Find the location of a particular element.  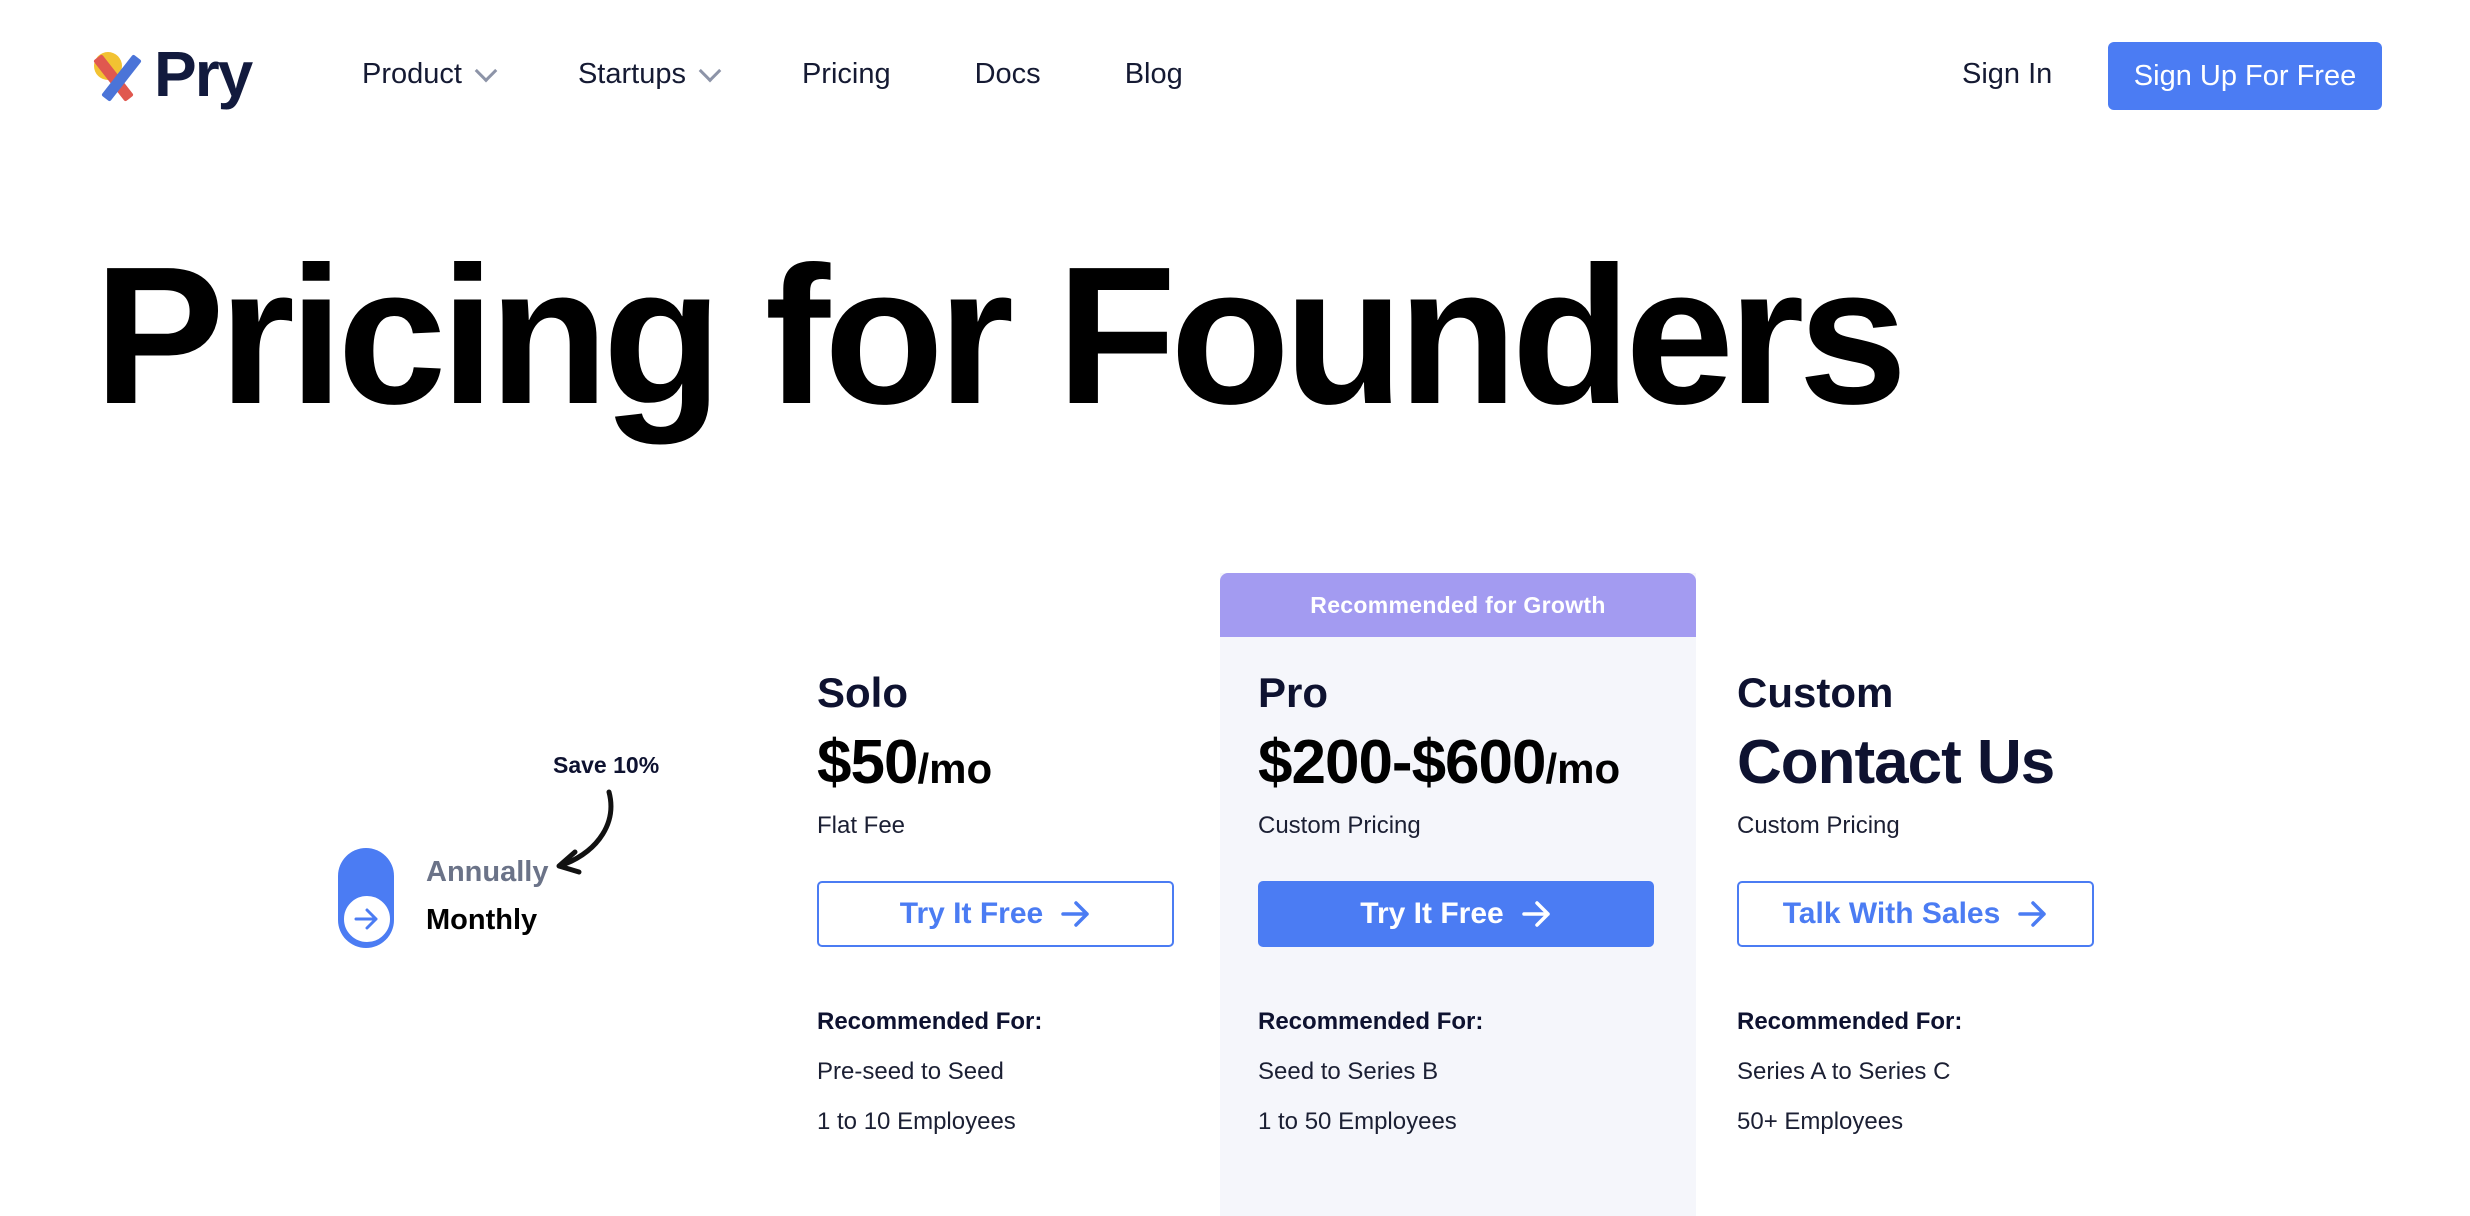

recommended-item: 1 to 50 Employees is located at coordinates (1357, 1121).